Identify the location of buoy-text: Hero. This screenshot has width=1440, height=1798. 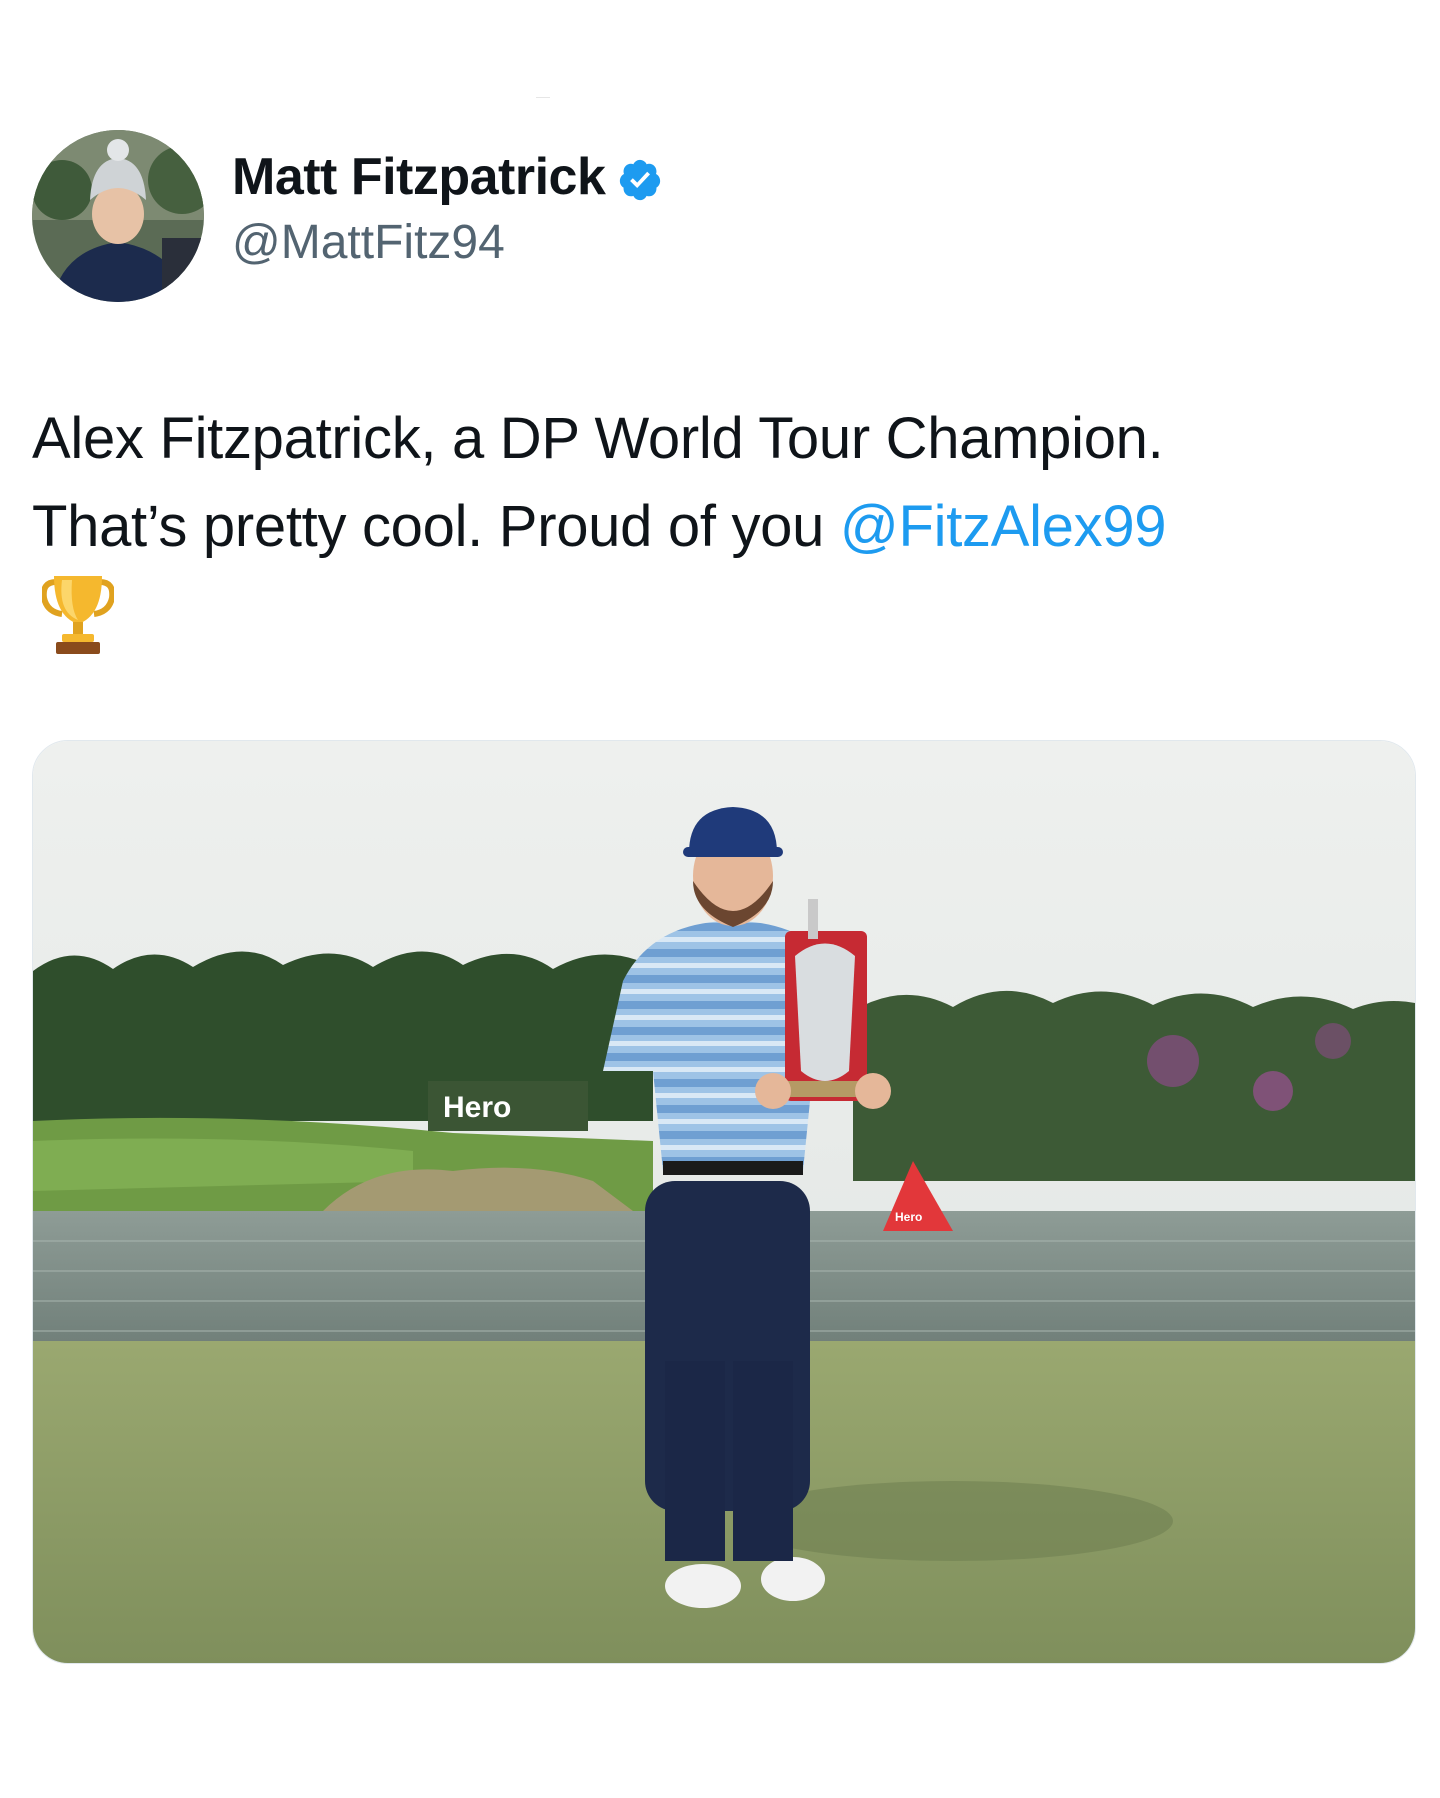
(908, 1217).